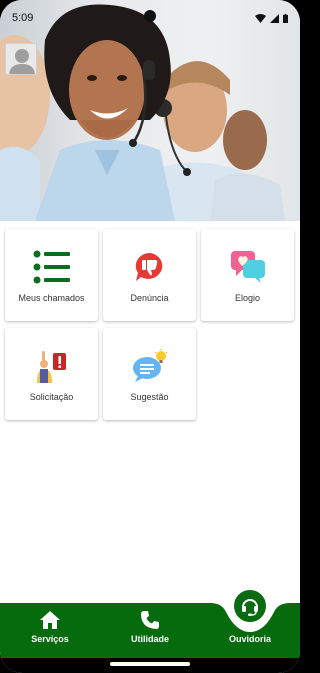 Image resolution: width=320 pixels, height=673 pixels. I want to click on nav-item-servicos: Serviços, so click(50, 627).